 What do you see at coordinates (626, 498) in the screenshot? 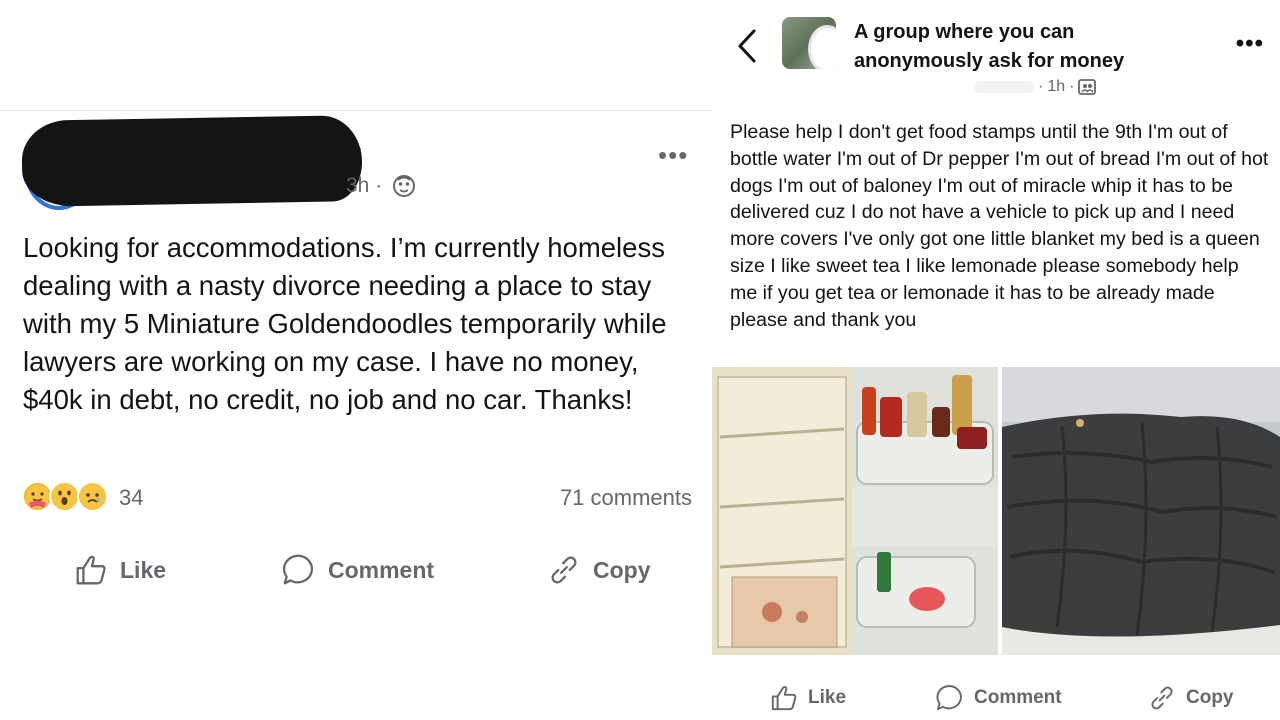
I see `comment-count: 71 comments` at bounding box center [626, 498].